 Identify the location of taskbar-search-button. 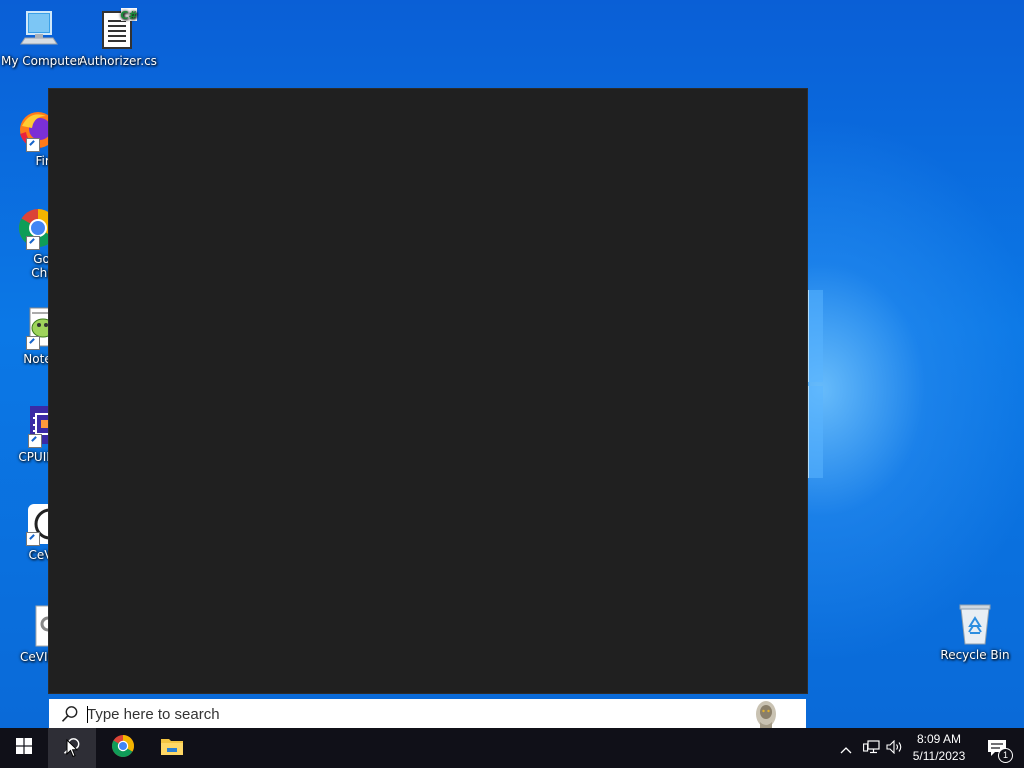
(72, 748).